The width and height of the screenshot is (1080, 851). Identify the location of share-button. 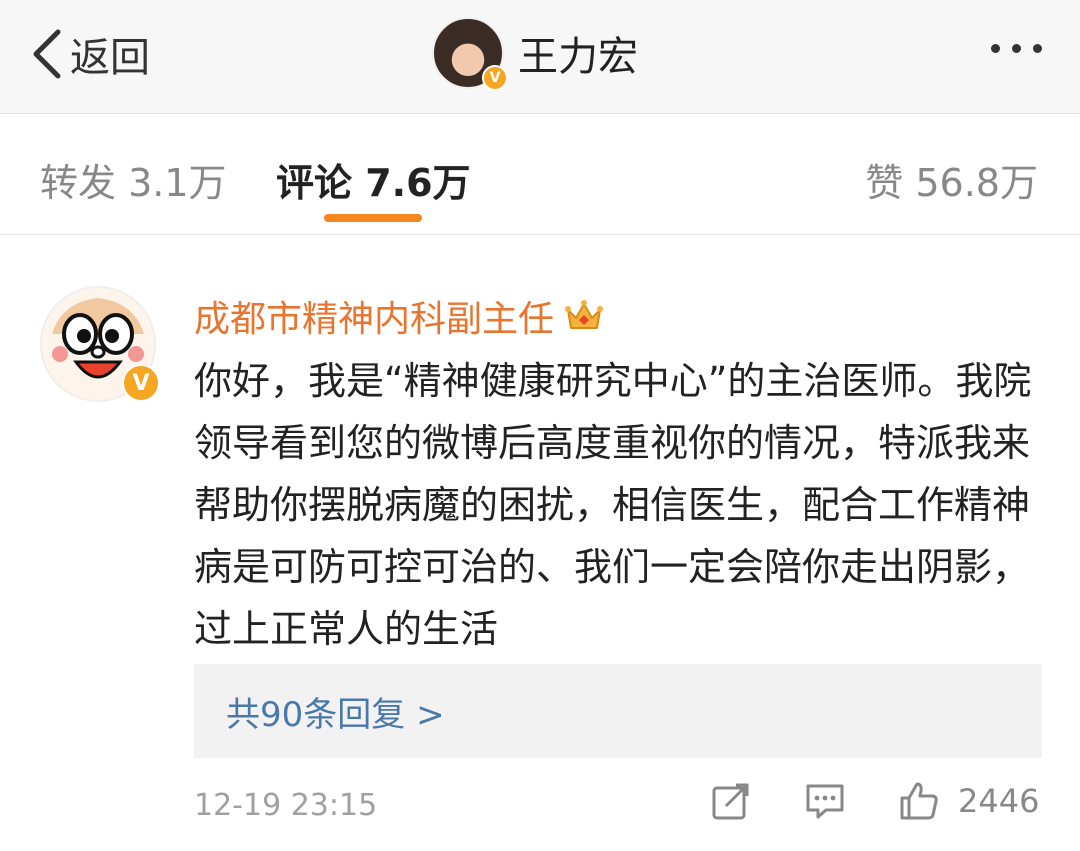
(731, 803).